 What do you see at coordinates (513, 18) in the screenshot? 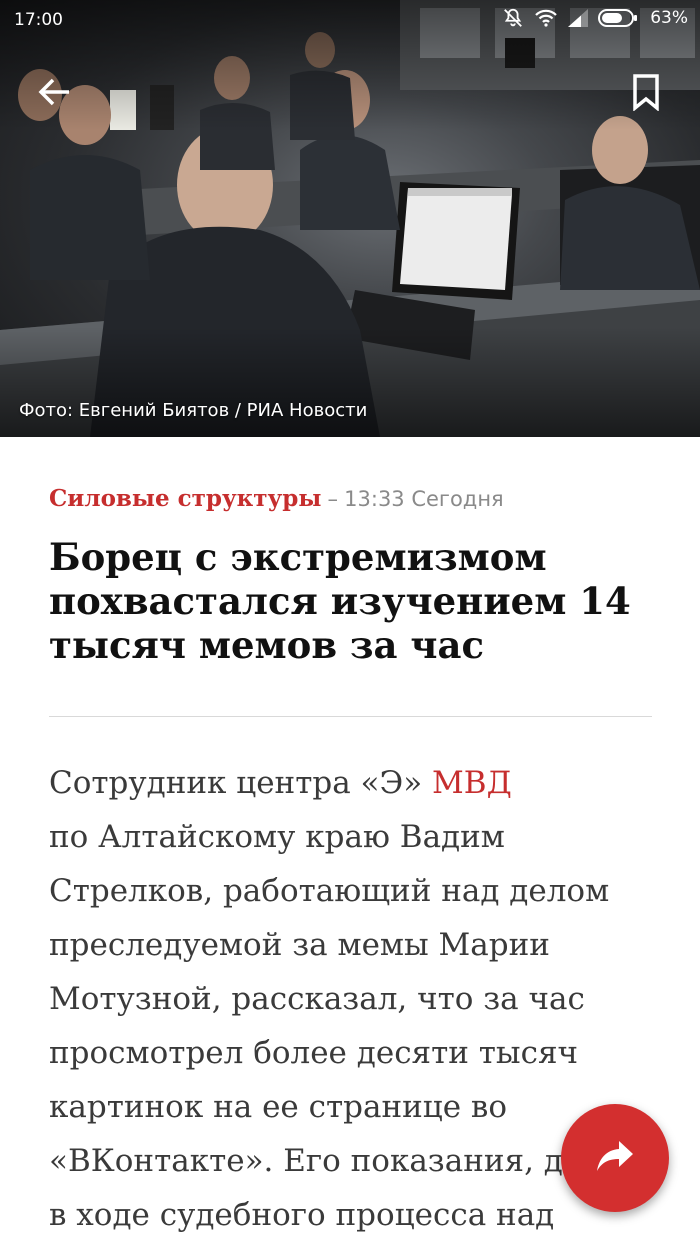
I see `mute-icon` at bounding box center [513, 18].